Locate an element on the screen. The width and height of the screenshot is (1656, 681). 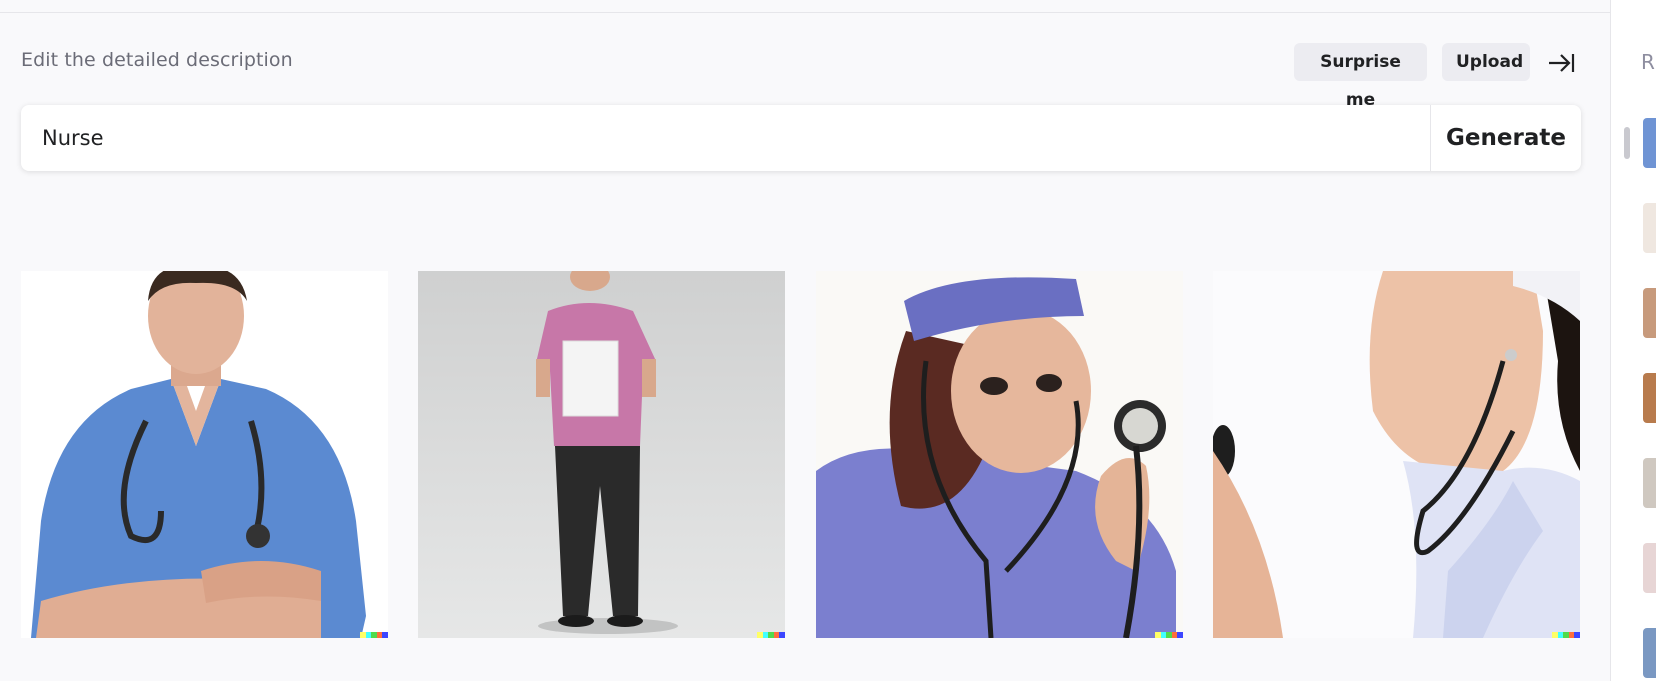
upload-button: Upload is located at coordinates (1486, 62).